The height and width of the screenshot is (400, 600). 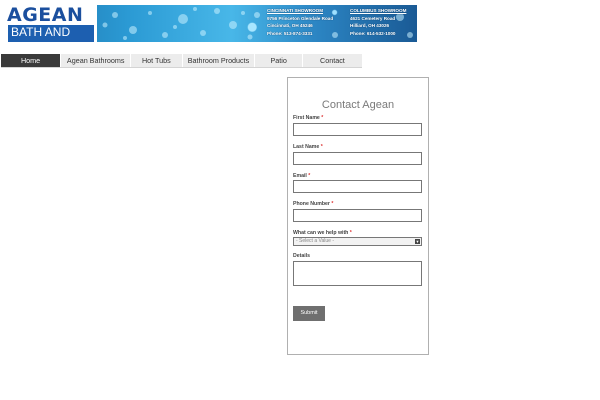 What do you see at coordinates (290, 33) in the screenshot?
I see `showroom-phone: Phone: 513-874-3331` at bounding box center [290, 33].